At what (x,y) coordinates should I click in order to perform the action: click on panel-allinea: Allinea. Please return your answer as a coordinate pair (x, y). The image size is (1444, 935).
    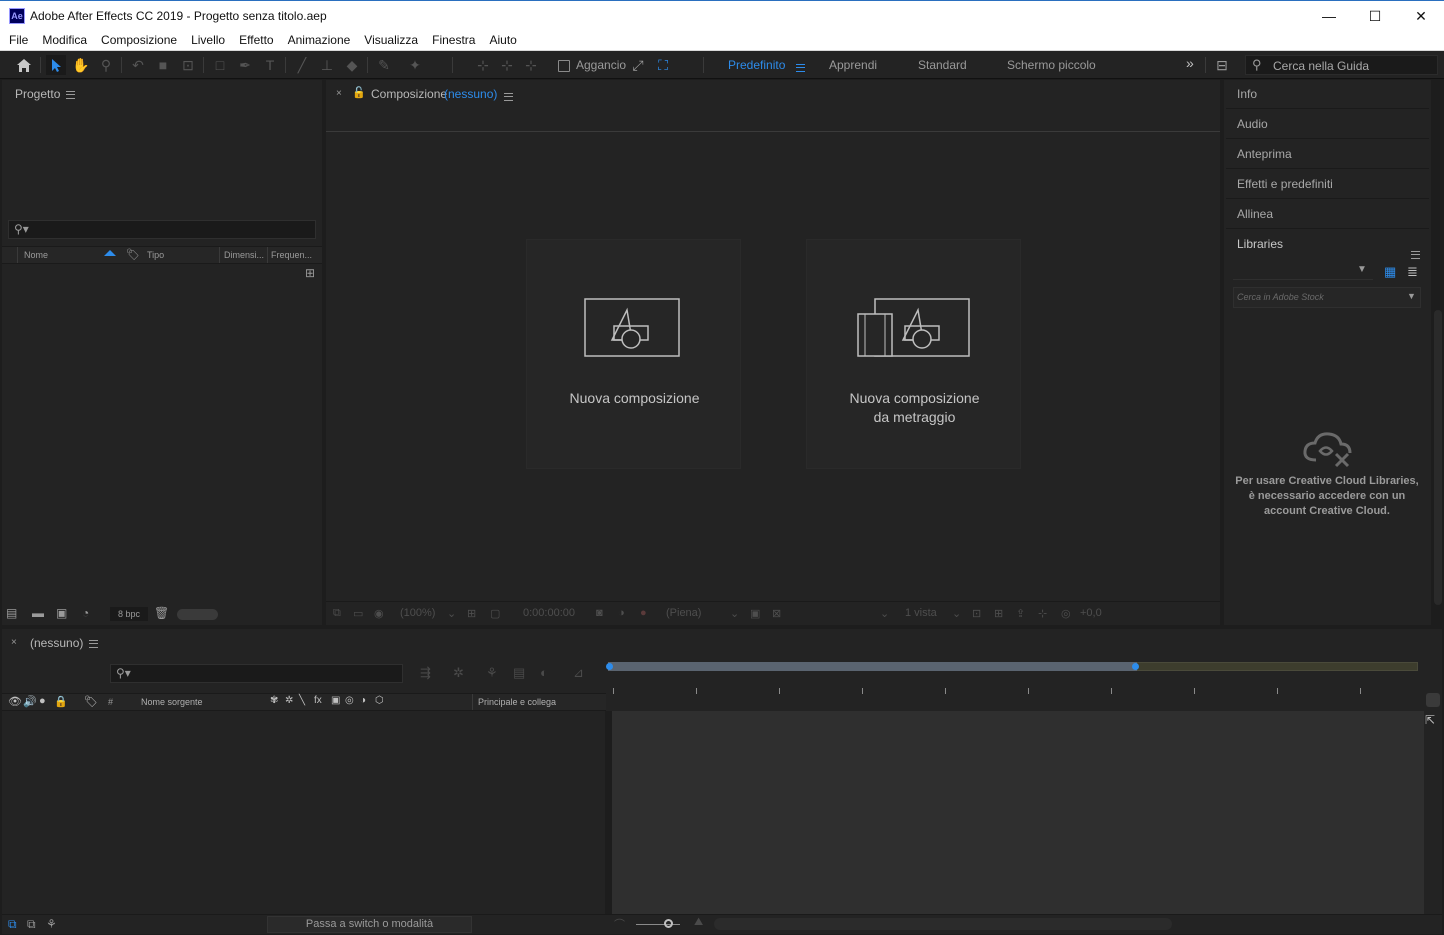
    Looking at the image, I should click on (1327, 214).